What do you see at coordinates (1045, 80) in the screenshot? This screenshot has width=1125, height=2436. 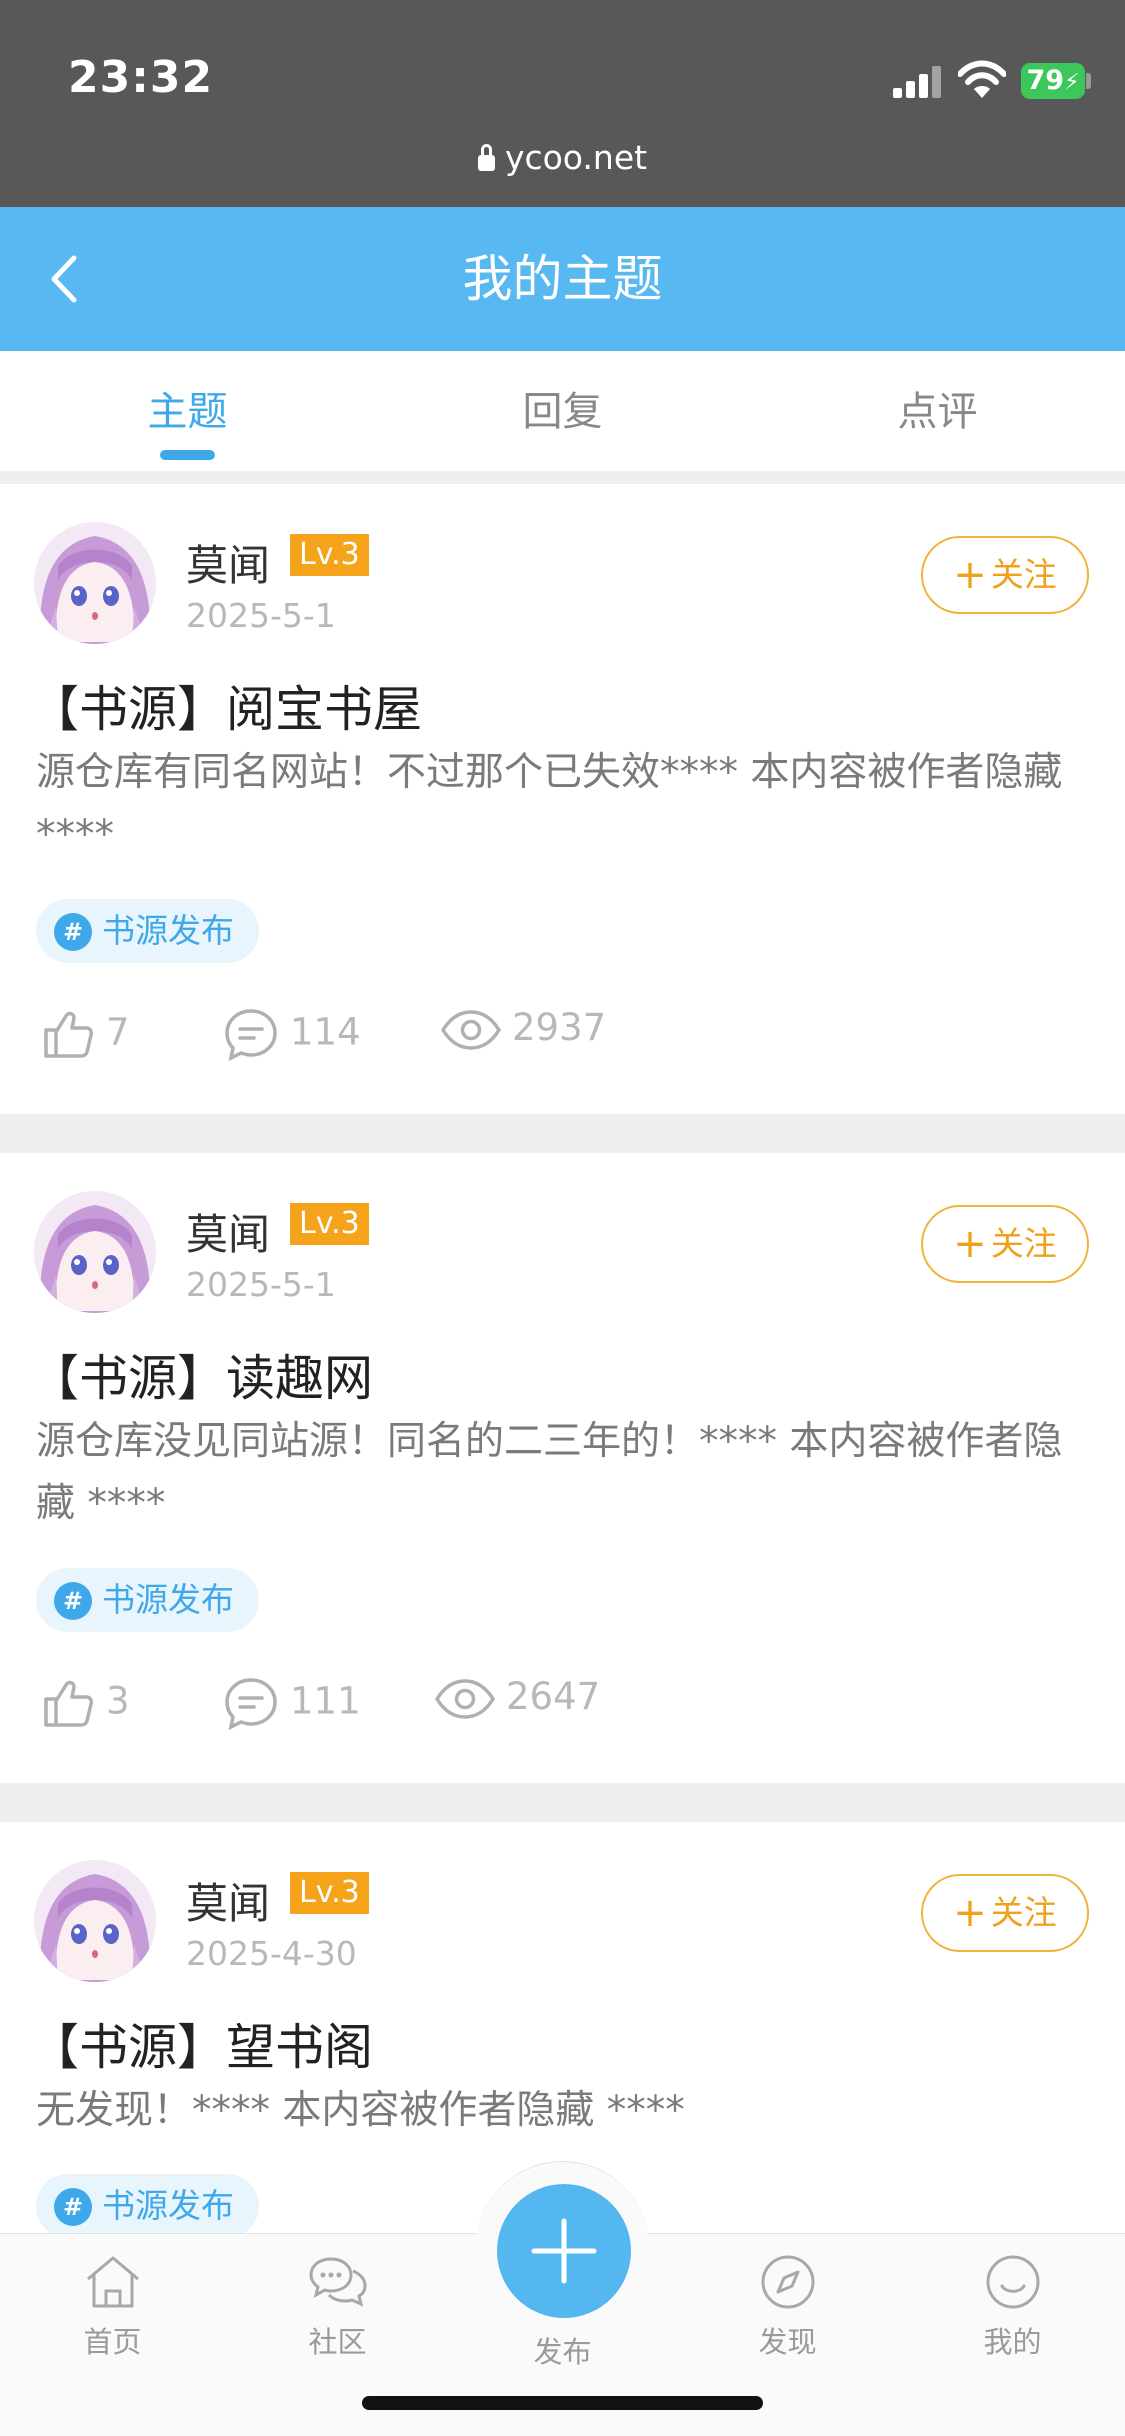 I see `battery-level: 79` at bounding box center [1045, 80].